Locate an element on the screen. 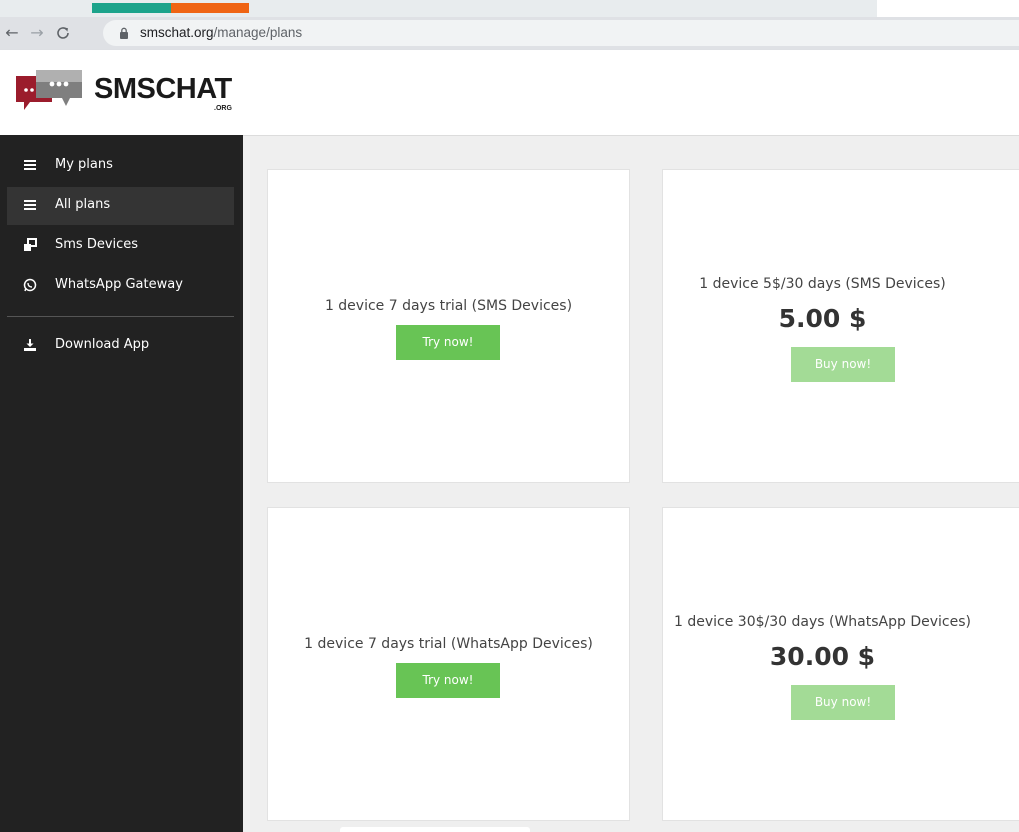 This screenshot has height=832, width=1019. app-header: SMSCHAT .ORG is located at coordinates (509, 93).